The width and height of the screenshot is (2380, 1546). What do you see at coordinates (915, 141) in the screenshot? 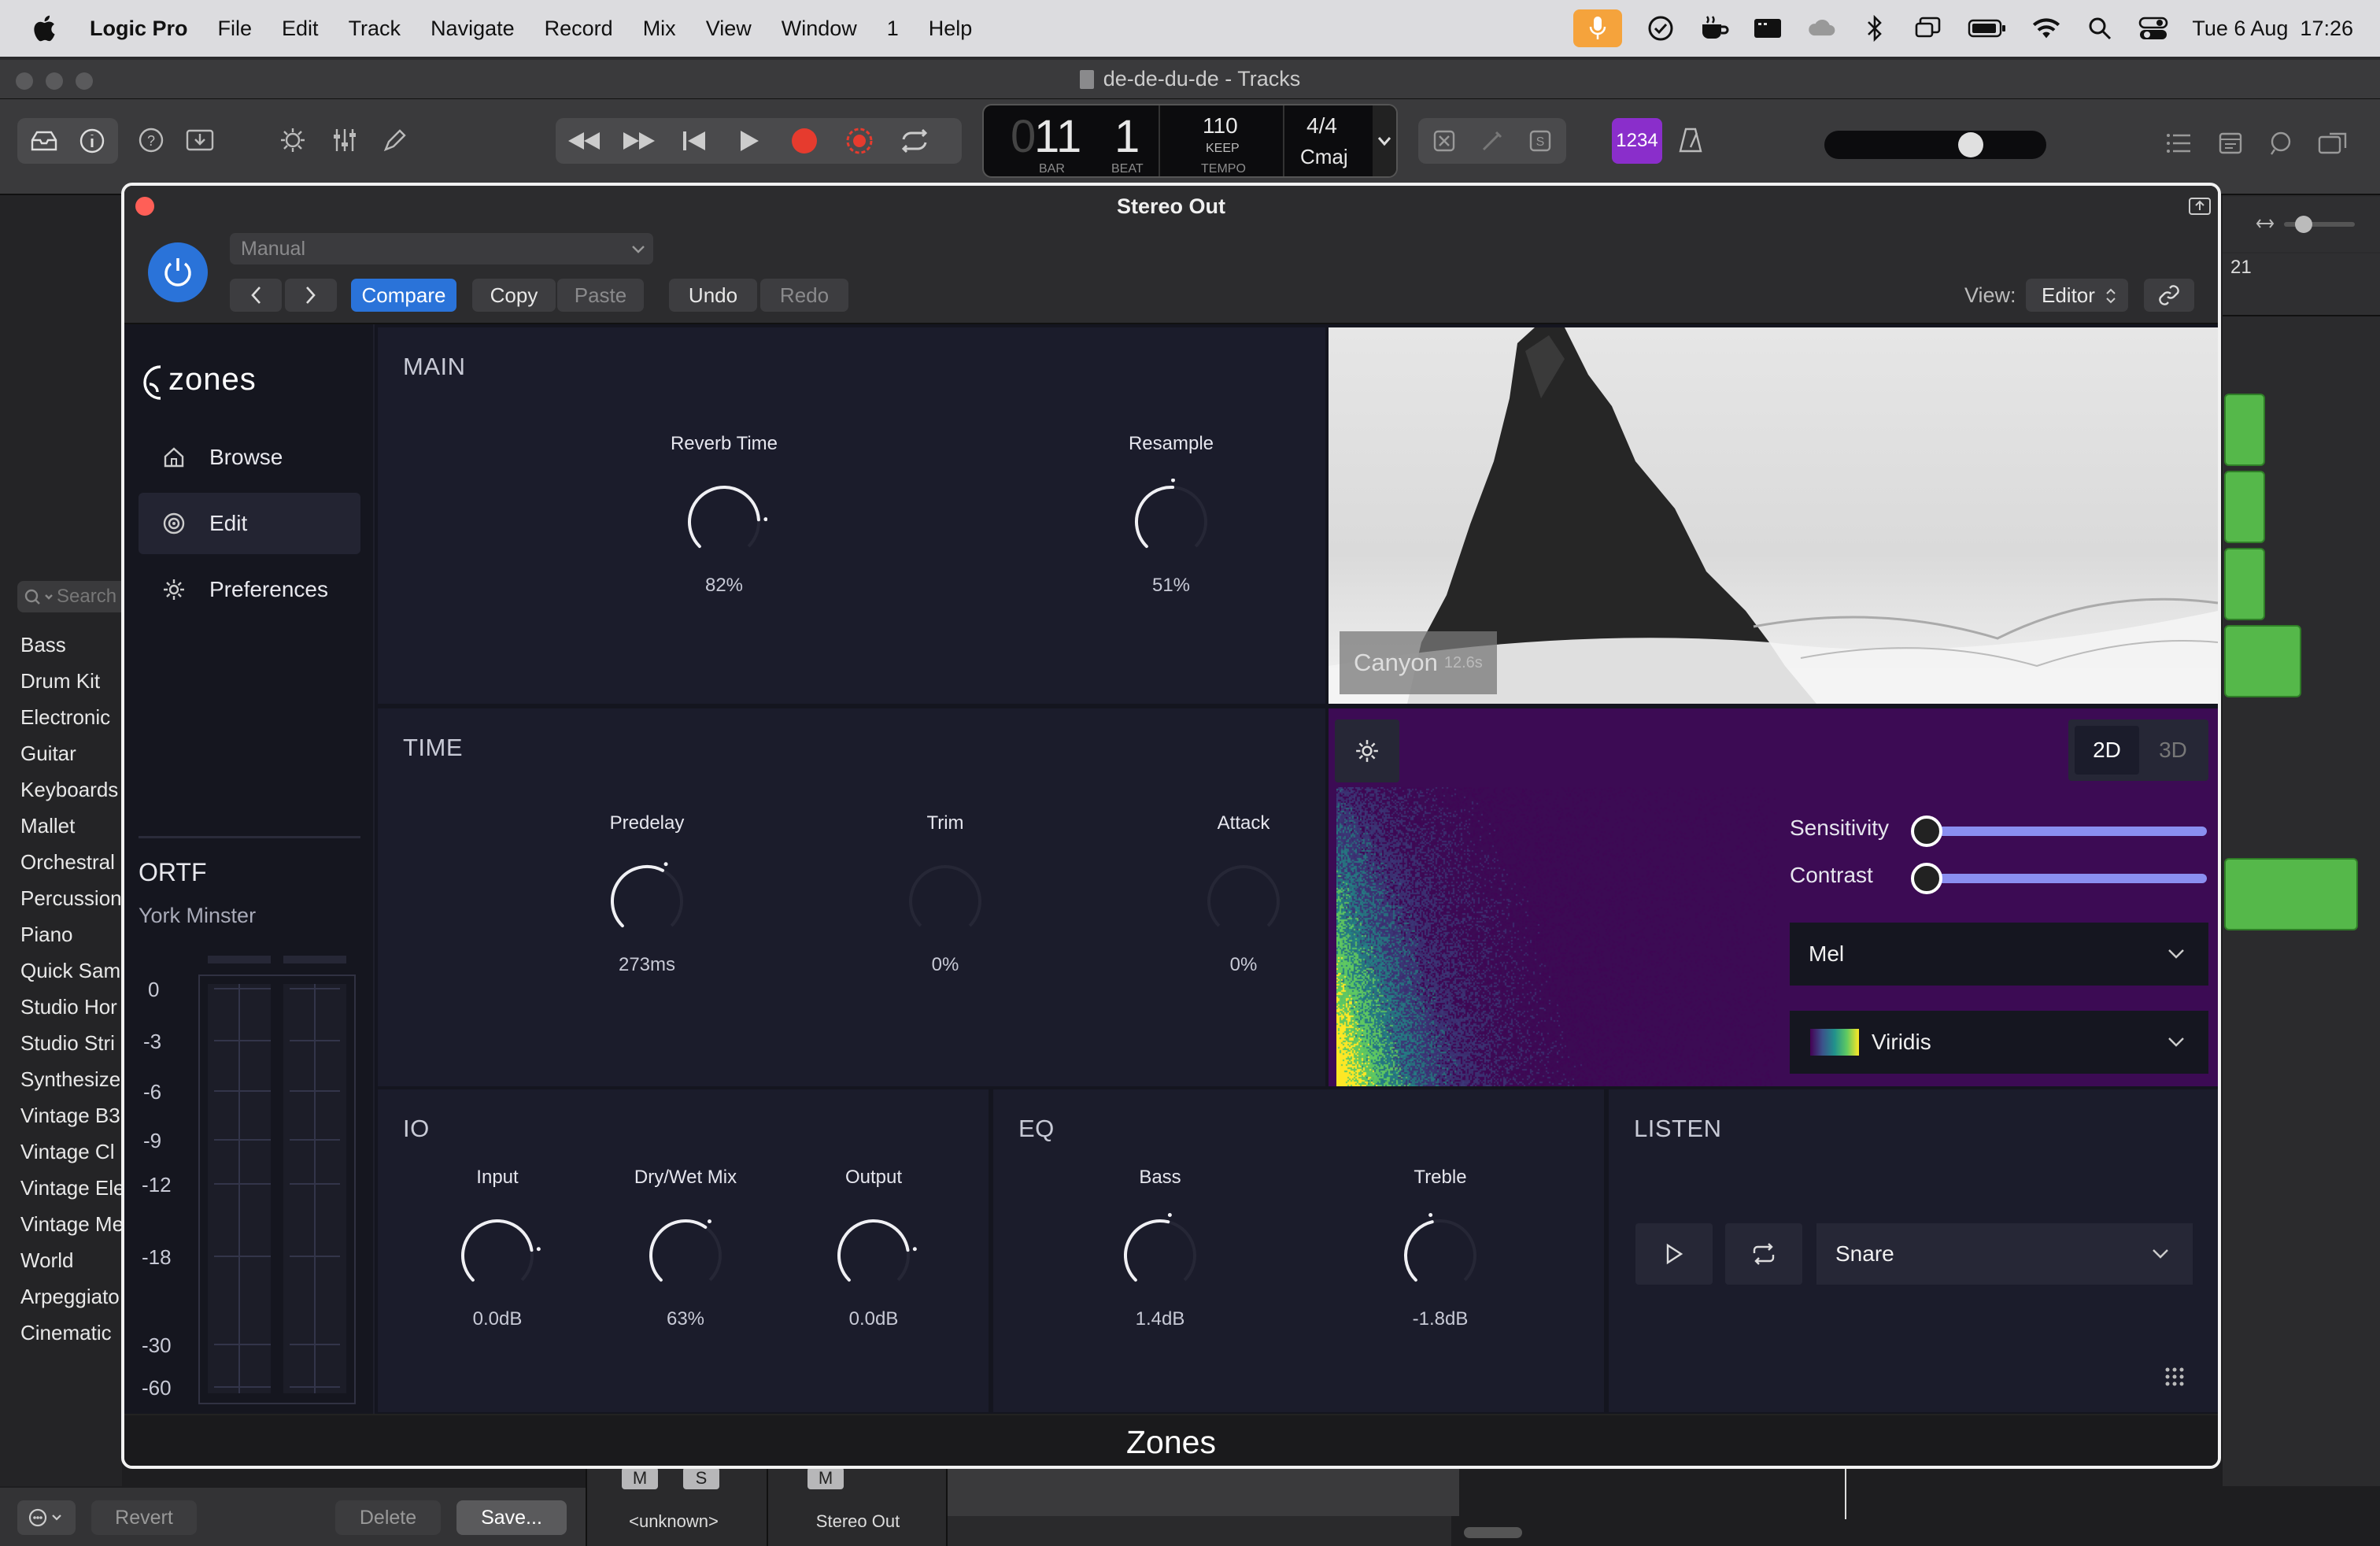
I see `cycle-icon` at bounding box center [915, 141].